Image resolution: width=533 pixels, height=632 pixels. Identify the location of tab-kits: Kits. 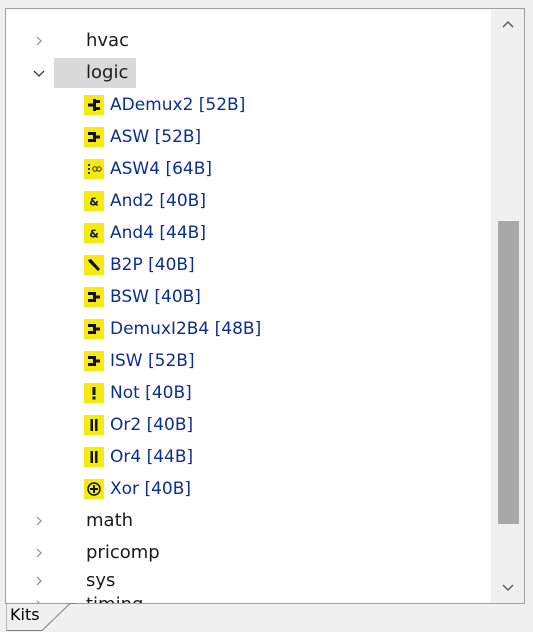
(41, 617).